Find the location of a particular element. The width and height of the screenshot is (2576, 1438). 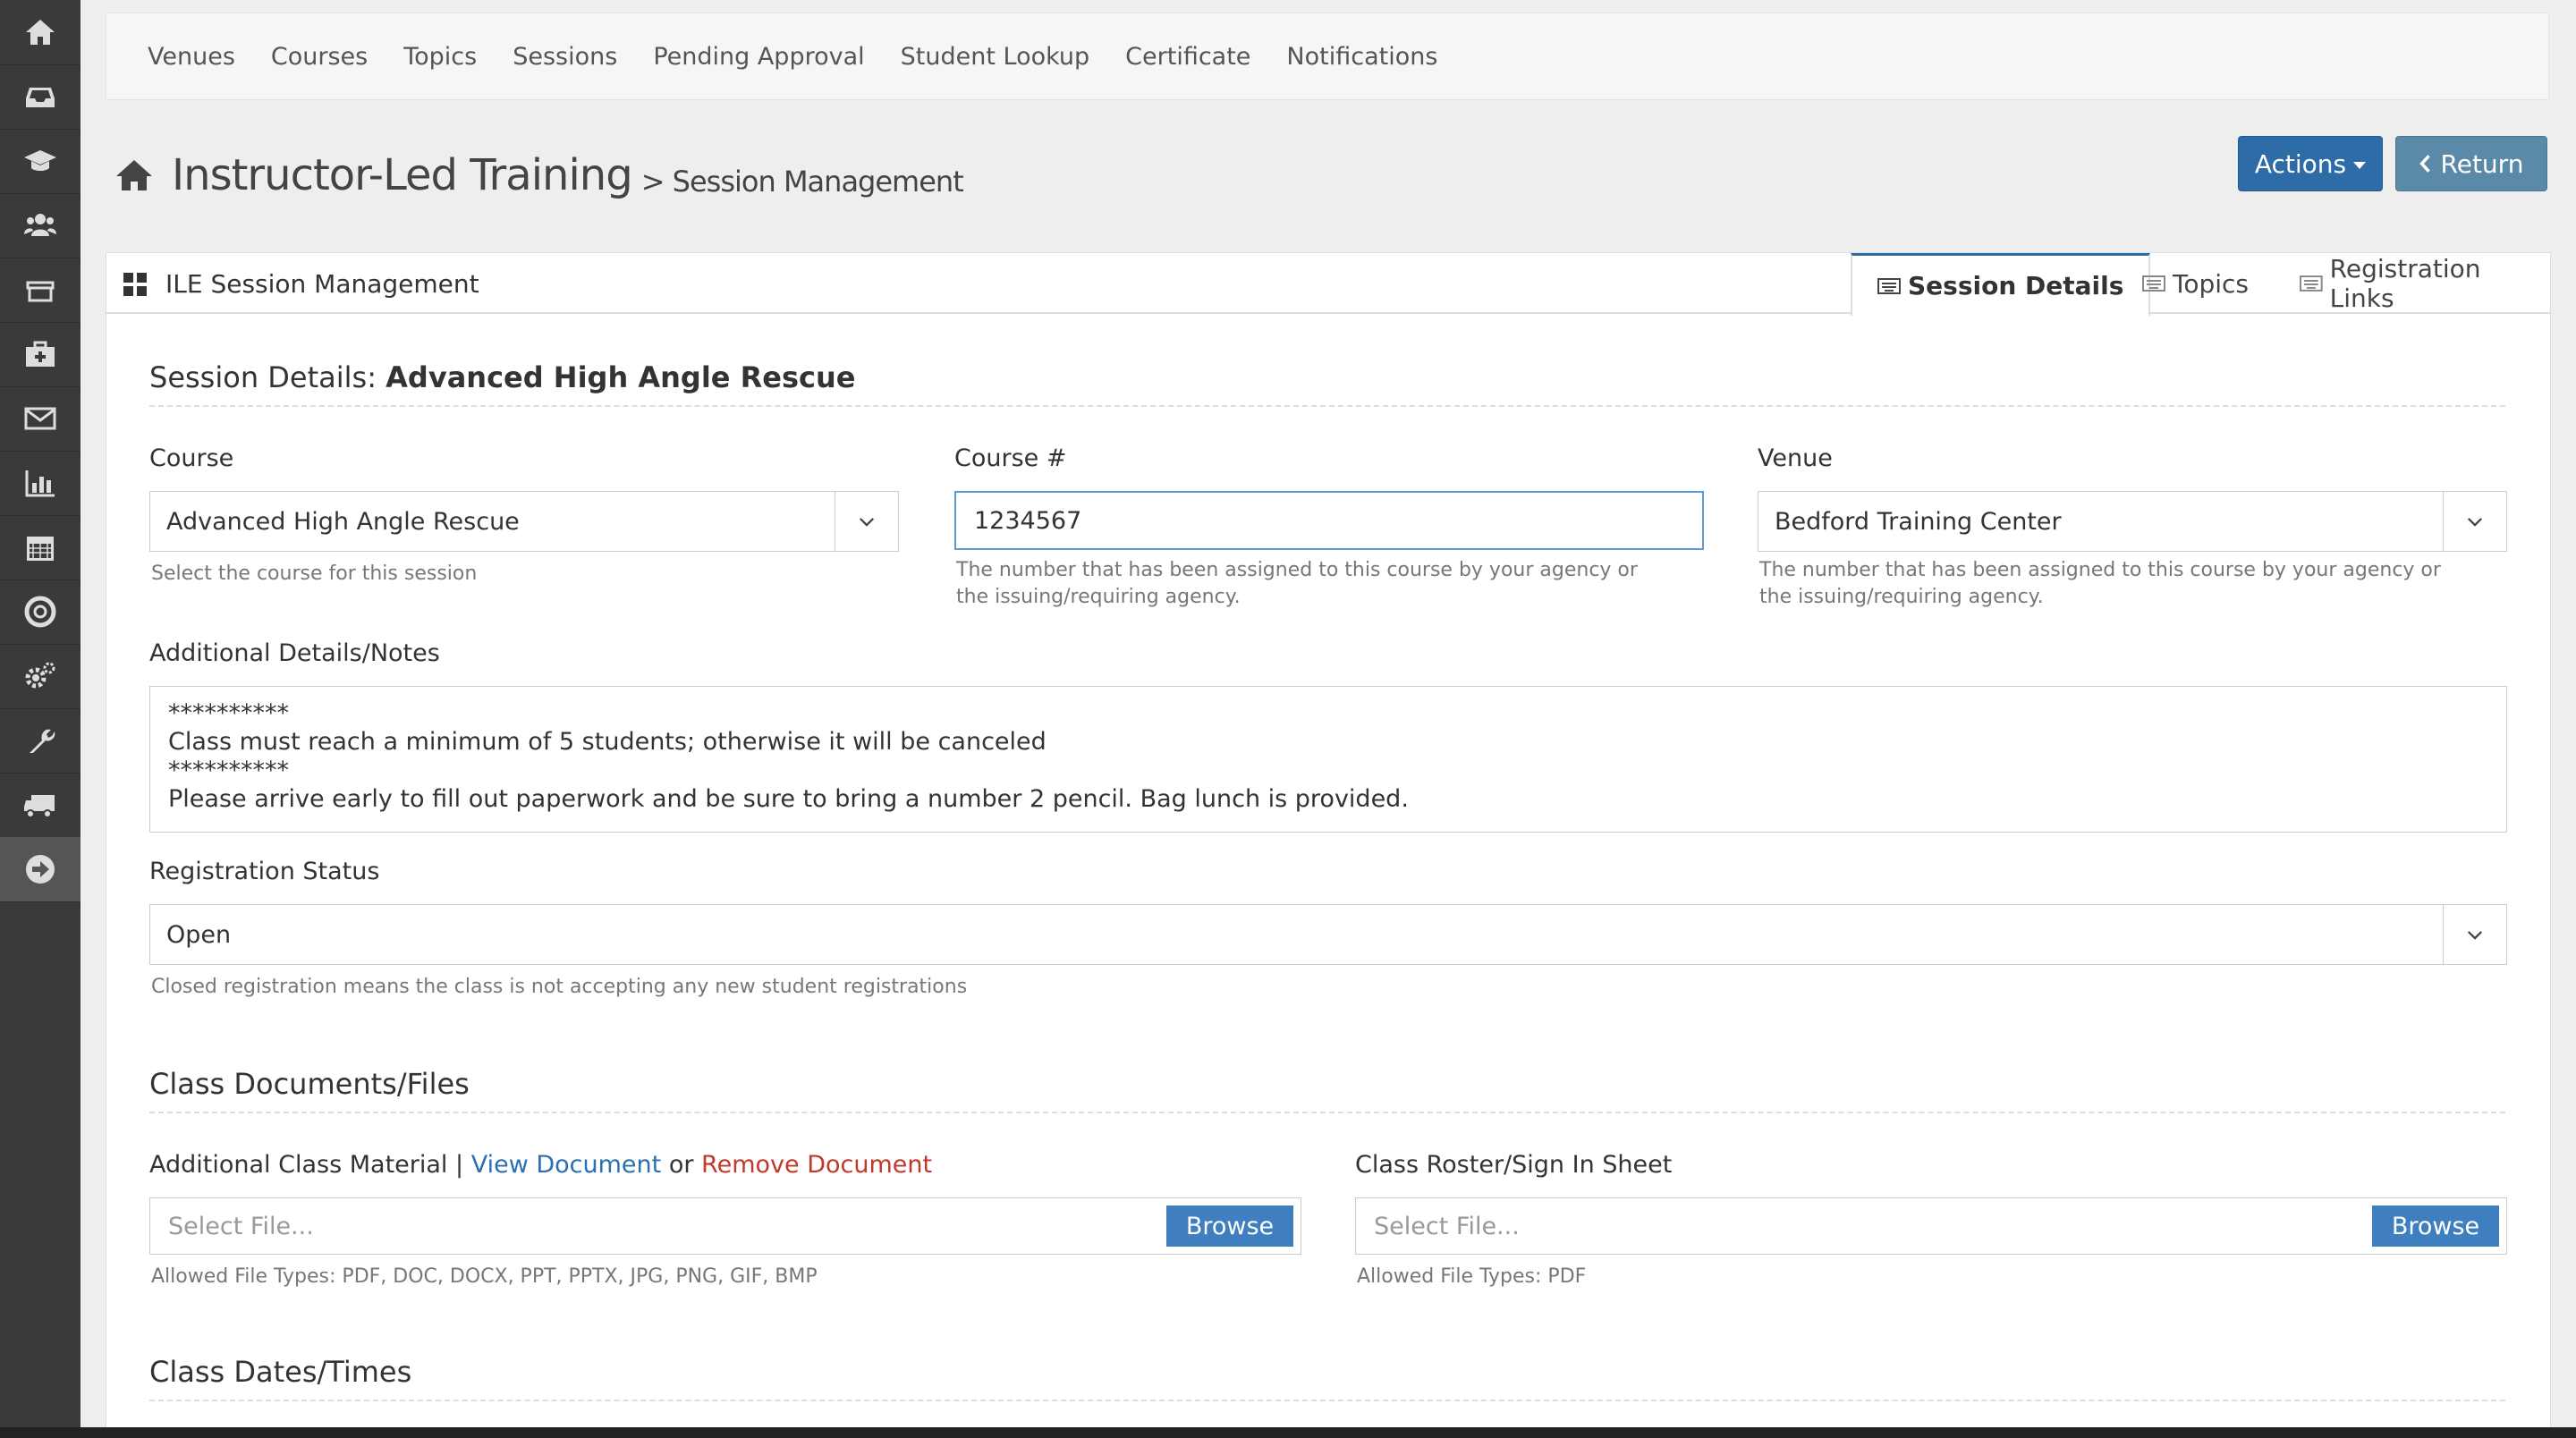

medkit-icon is located at coordinates (40, 354).